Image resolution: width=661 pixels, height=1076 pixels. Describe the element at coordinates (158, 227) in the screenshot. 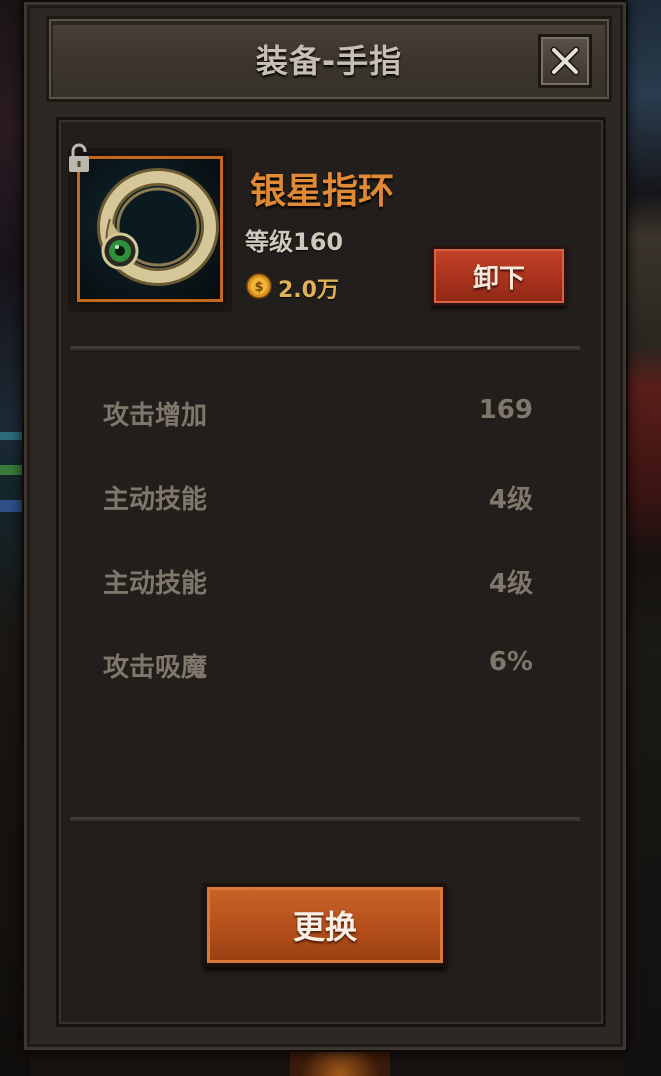

I see `ring-icon` at that location.